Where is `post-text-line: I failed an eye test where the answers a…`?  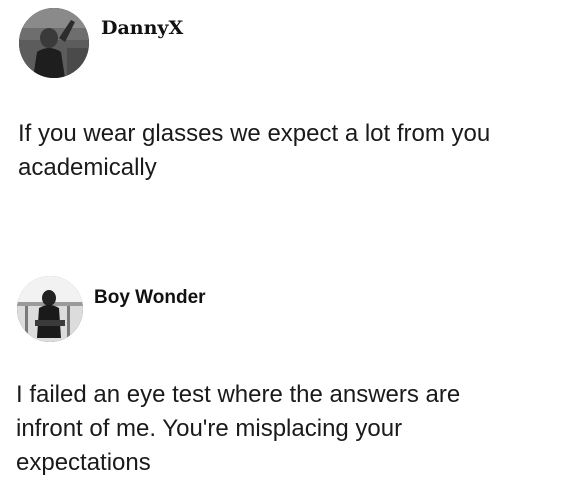
post-text-line: I failed an eye test where the answers a… is located at coordinates (238, 394).